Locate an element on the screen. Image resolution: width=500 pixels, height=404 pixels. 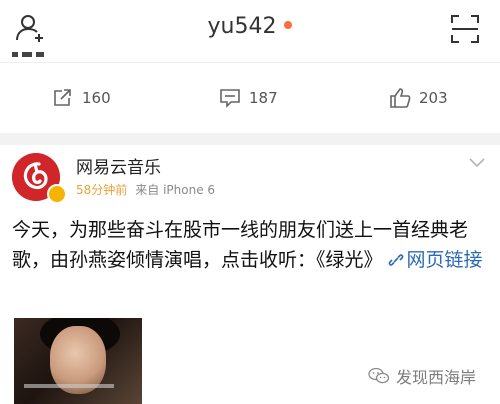
post-image-thumbnail is located at coordinates (78, 361).